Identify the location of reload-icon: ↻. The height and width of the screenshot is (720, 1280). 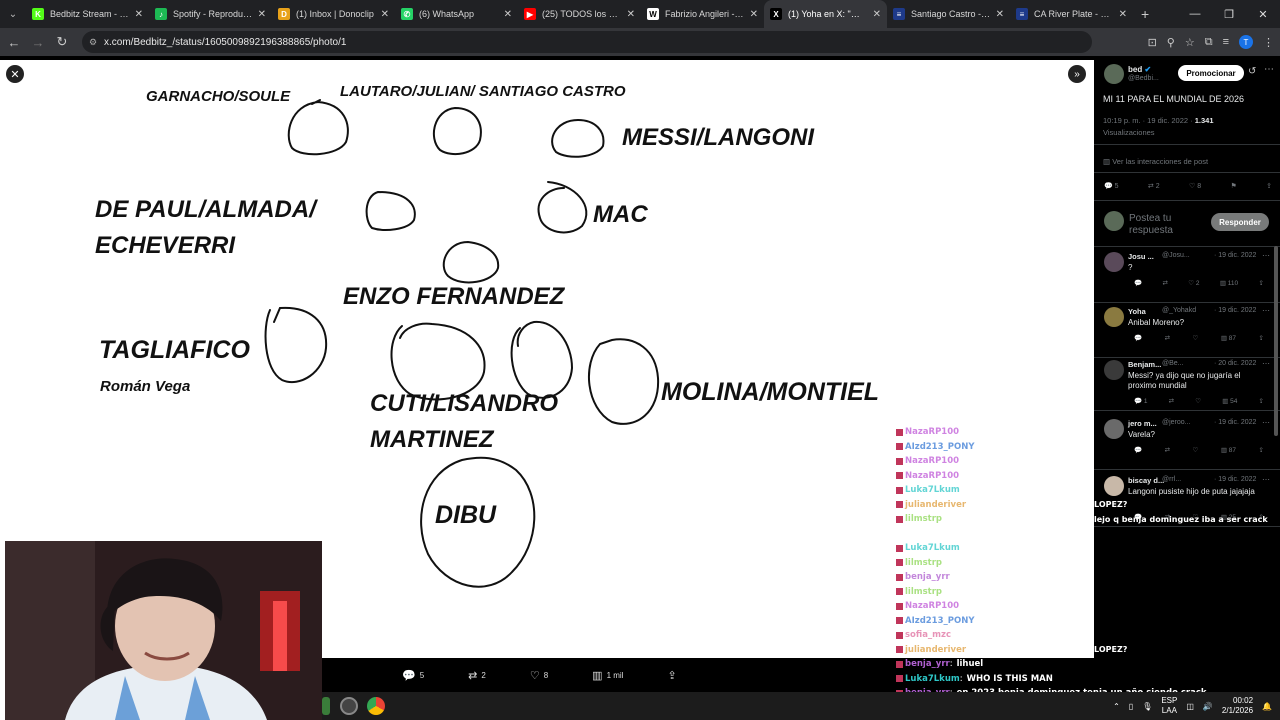
(62, 42).